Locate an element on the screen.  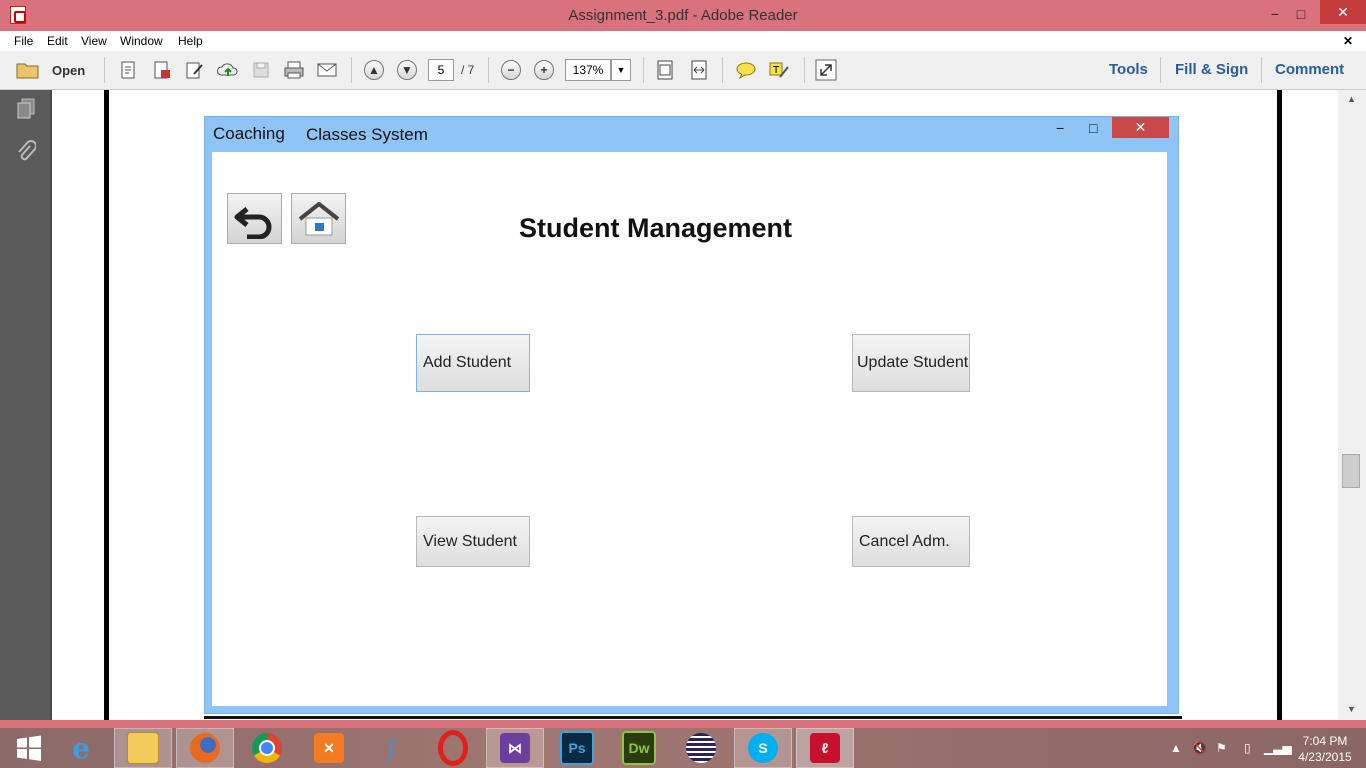
open-button is located at coordinates (30, 70).